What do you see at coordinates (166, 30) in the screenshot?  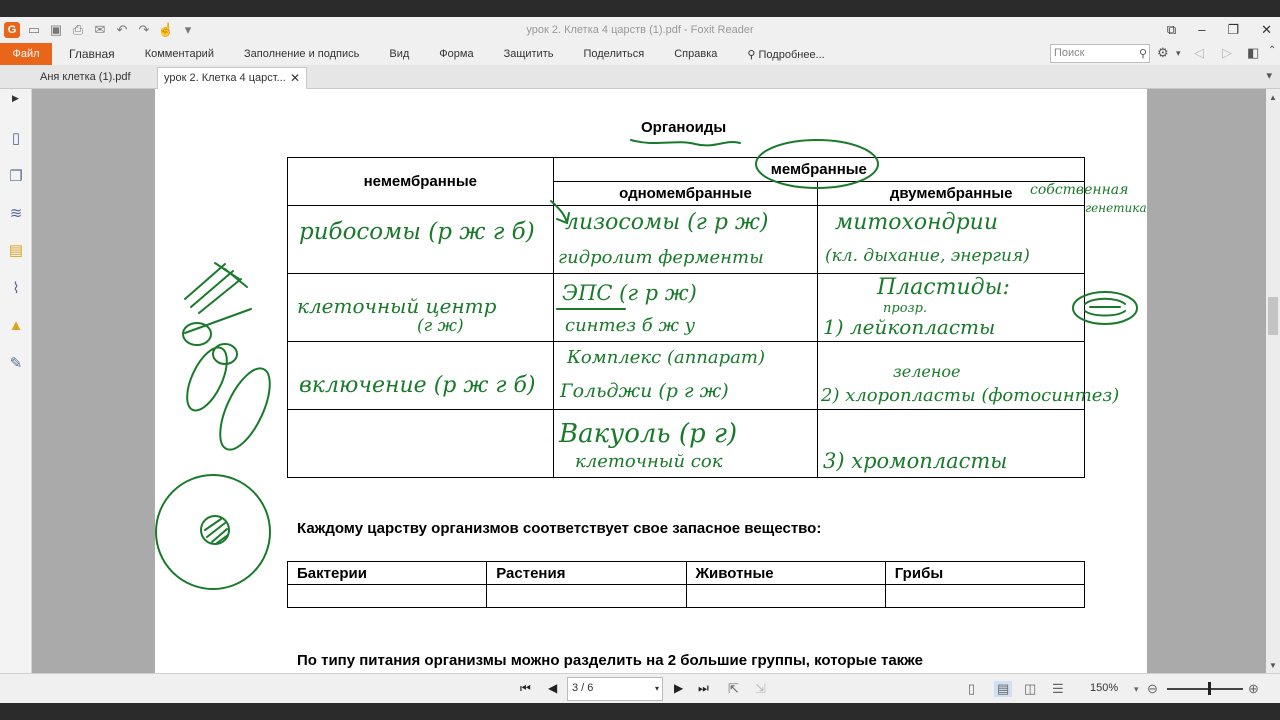 I see `hand-tool-icon: ☝` at bounding box center [166, 30].